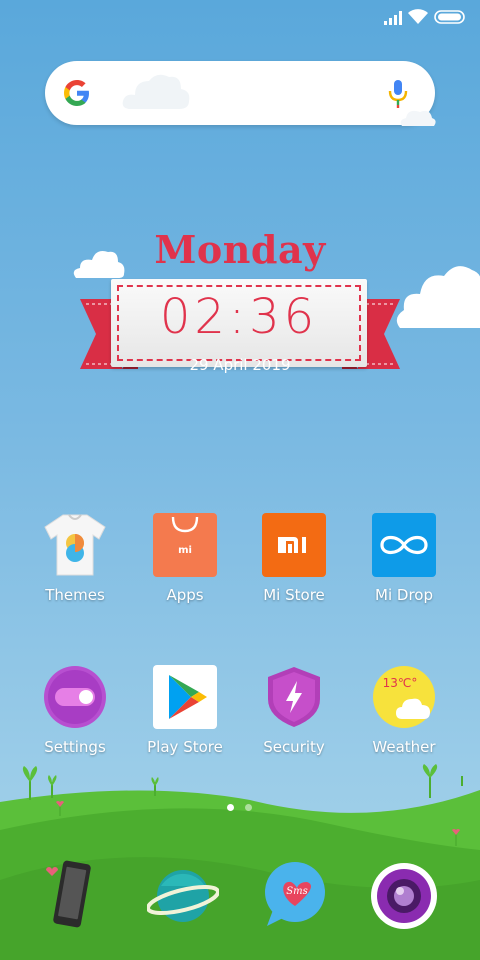 This screenshot has height=960, width=480. What do you see at coordinates (185, 697) in the screenshot?
I see `play-triangle-icon` at bounding box center [185, 697].